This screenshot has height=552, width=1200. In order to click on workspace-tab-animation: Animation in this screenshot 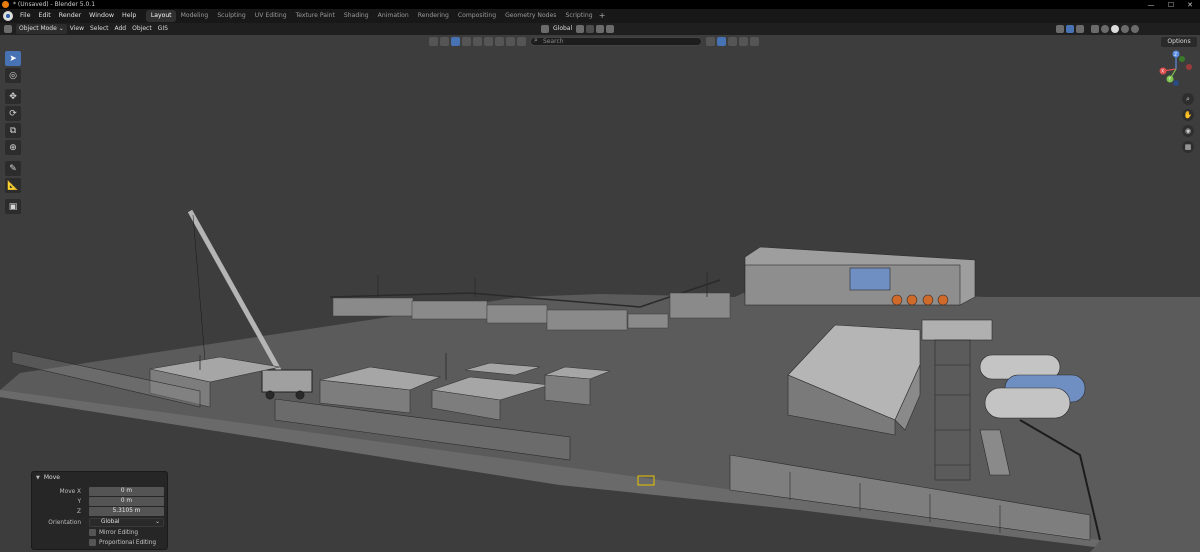, I will do `click(393, 16)`.